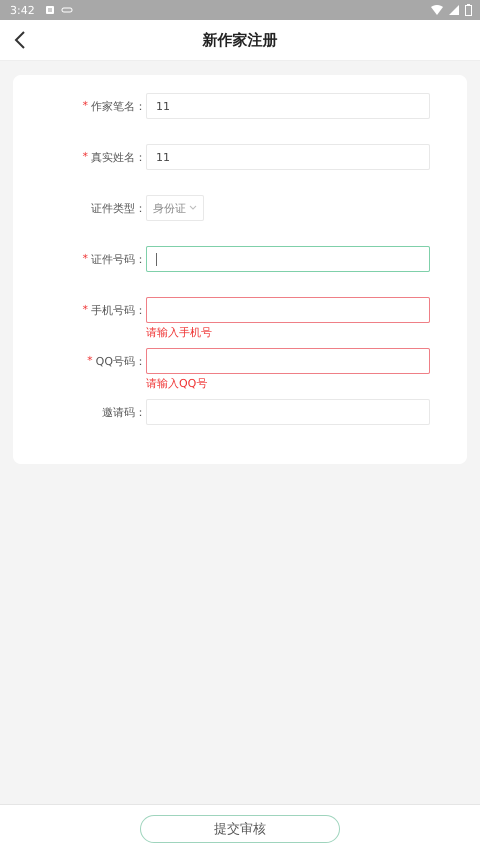 This screenshot has width=480, height=853. I want to click on text-cursor, so click(156, 259).